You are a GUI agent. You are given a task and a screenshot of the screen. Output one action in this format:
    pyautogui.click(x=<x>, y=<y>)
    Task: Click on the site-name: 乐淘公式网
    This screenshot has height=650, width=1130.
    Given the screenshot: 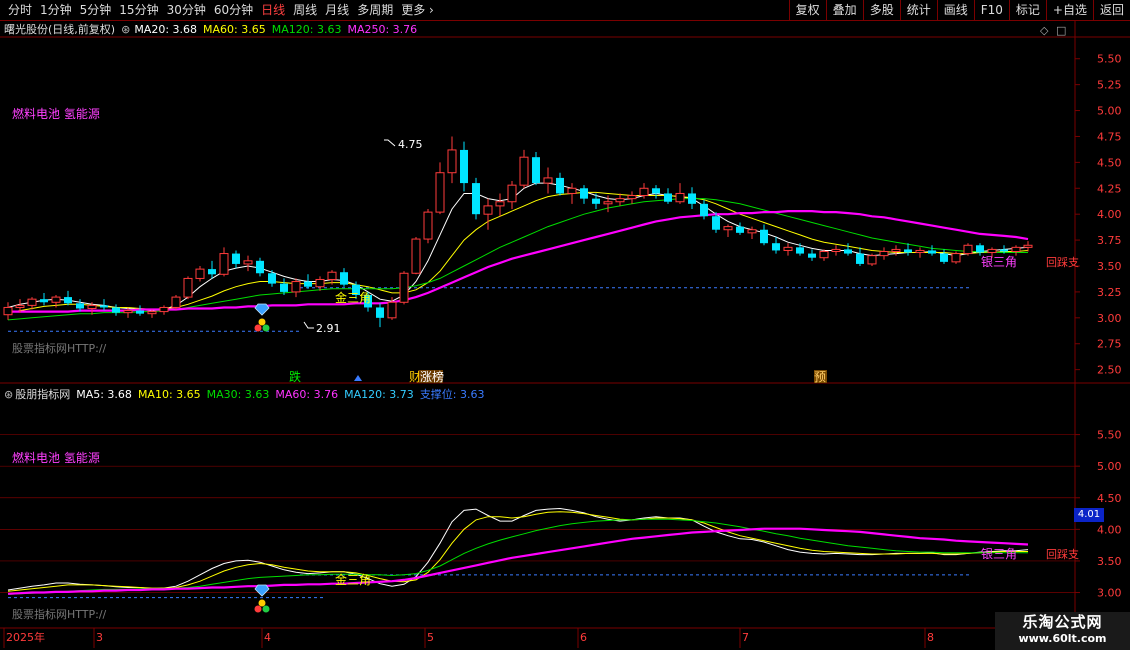 What is the action you would take?
    pyautogui.click(x=1062, y=622)
    